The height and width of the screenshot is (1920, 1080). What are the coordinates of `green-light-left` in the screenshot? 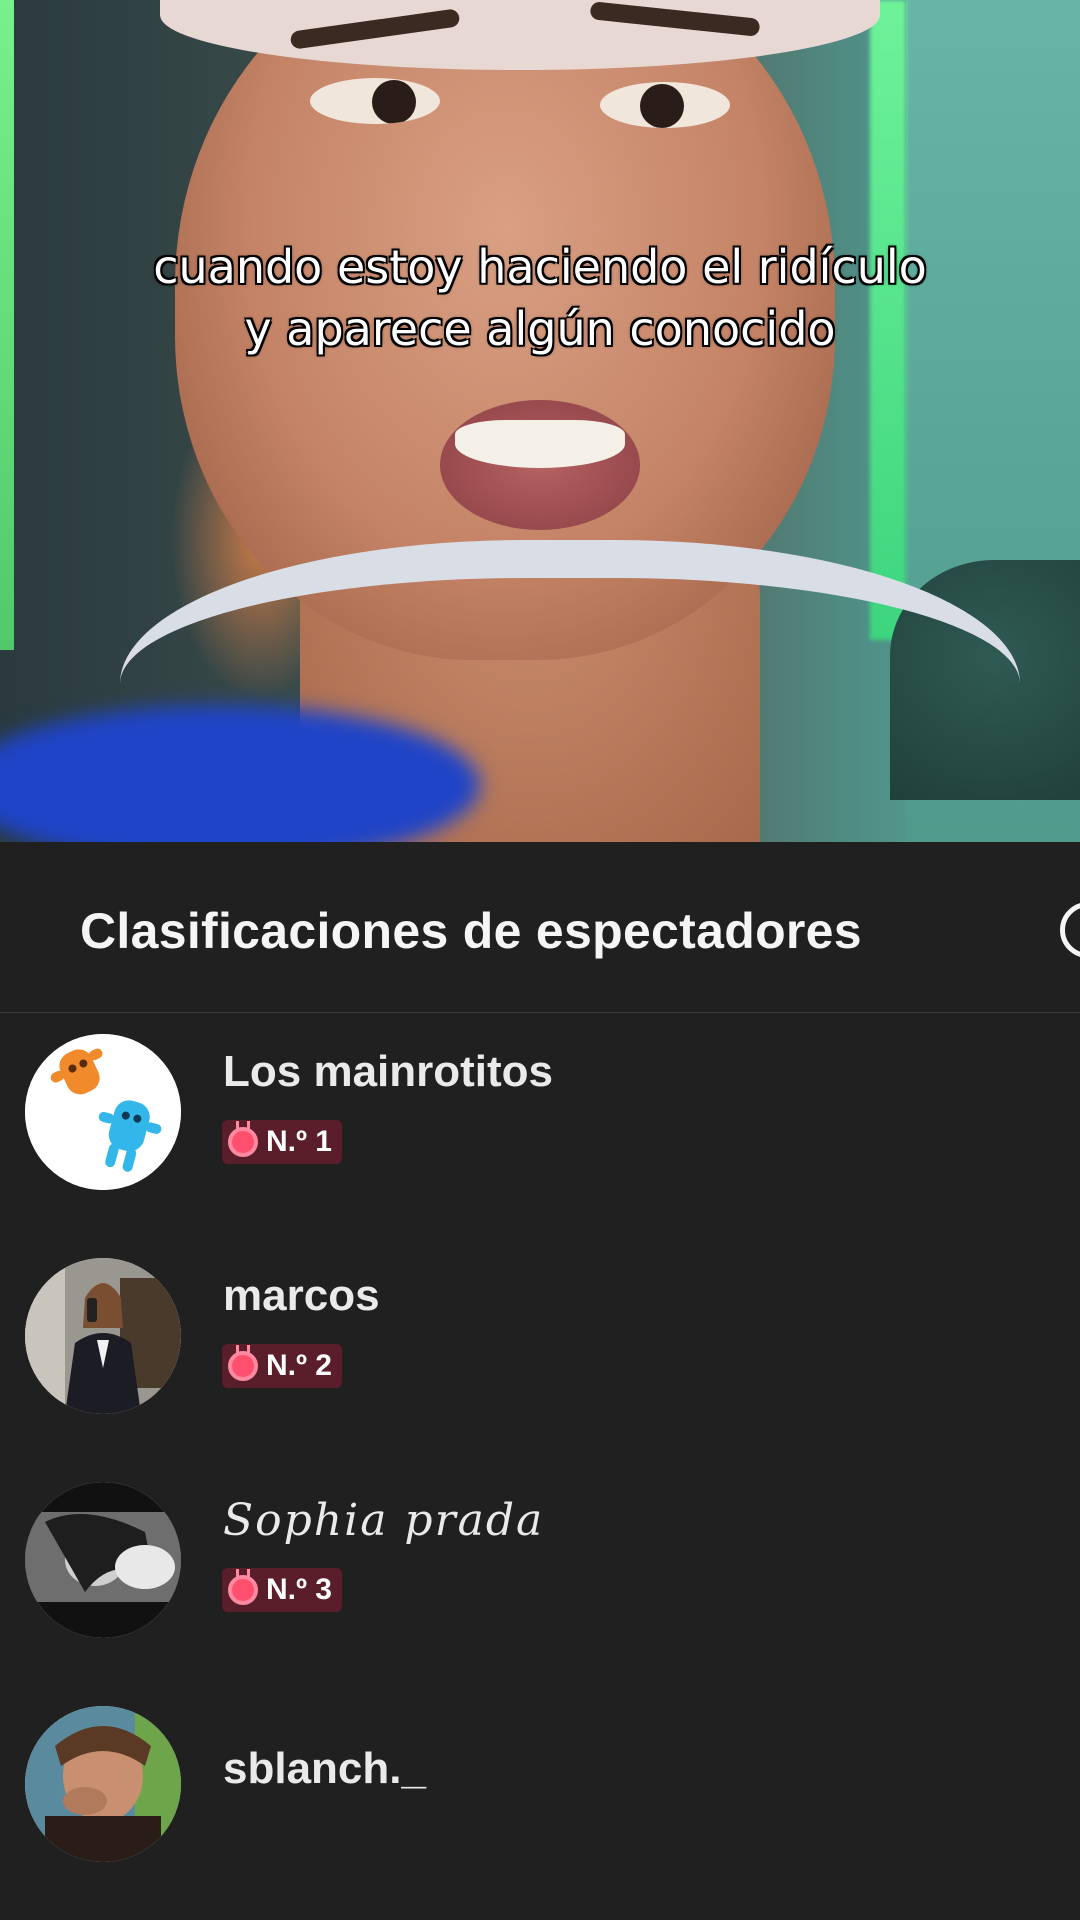 It's located at (7, 325).